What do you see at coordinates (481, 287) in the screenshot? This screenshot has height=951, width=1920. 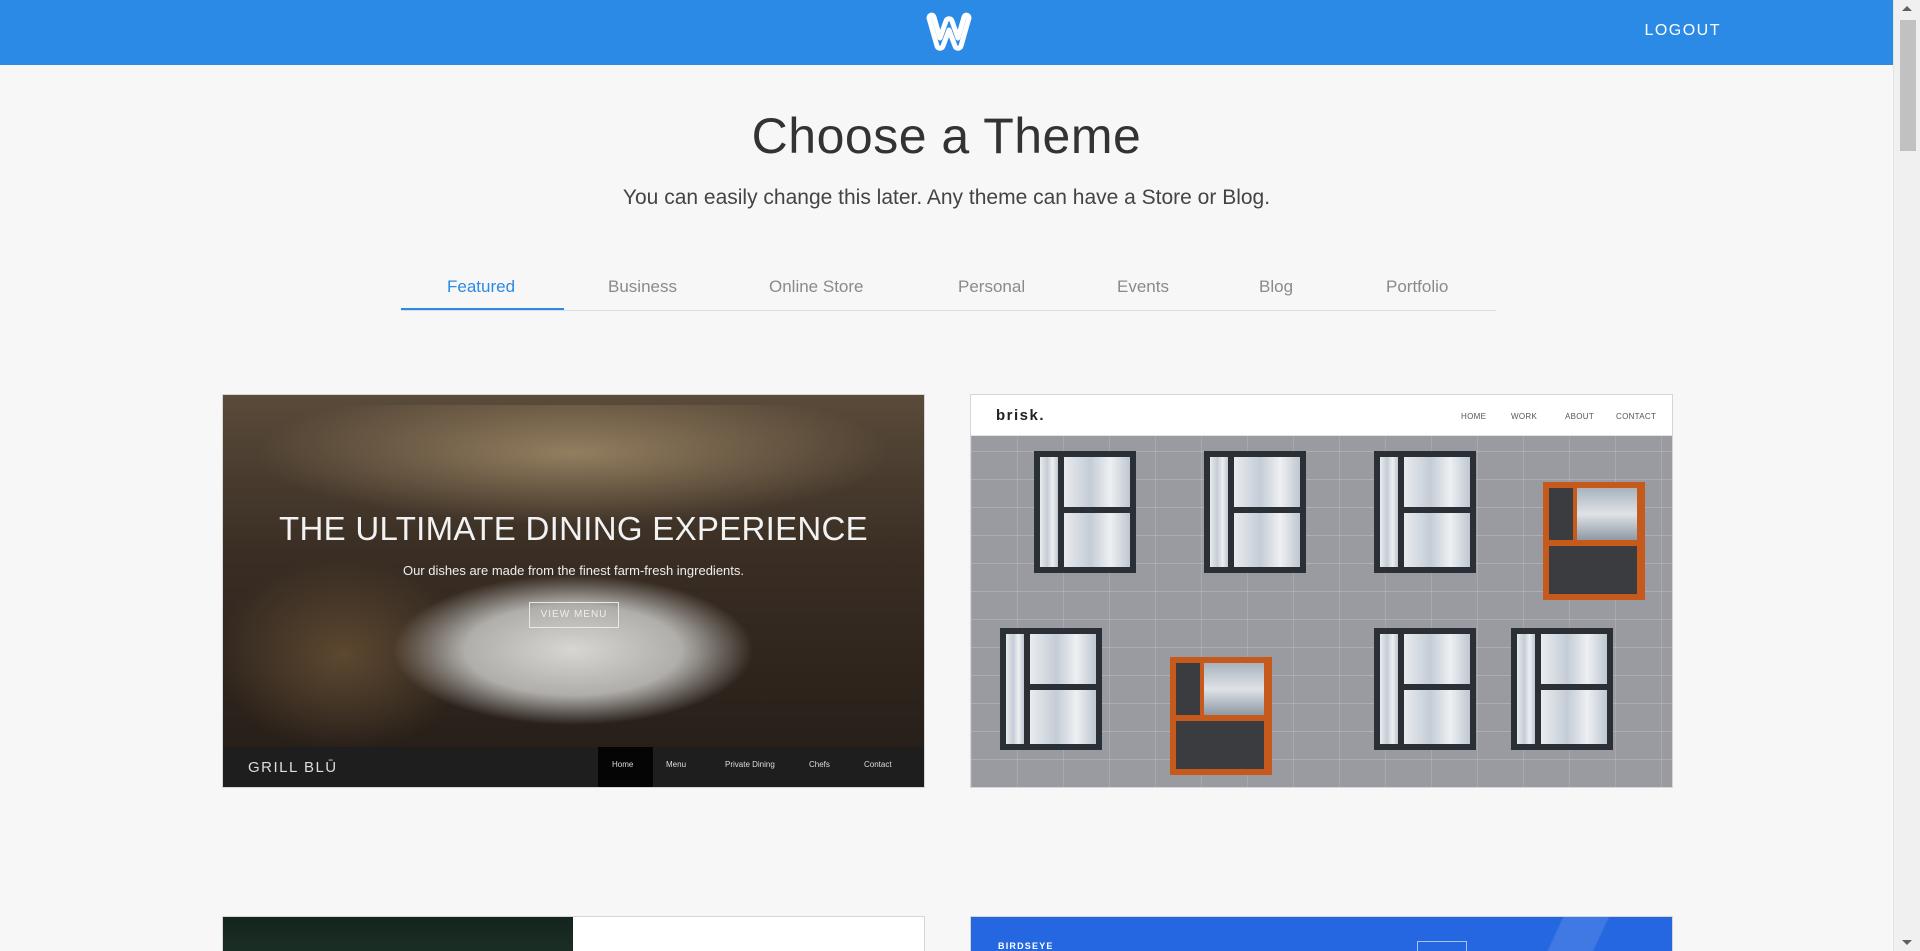 I see `tab-featured: Featured` at bounding box center [481, 287].